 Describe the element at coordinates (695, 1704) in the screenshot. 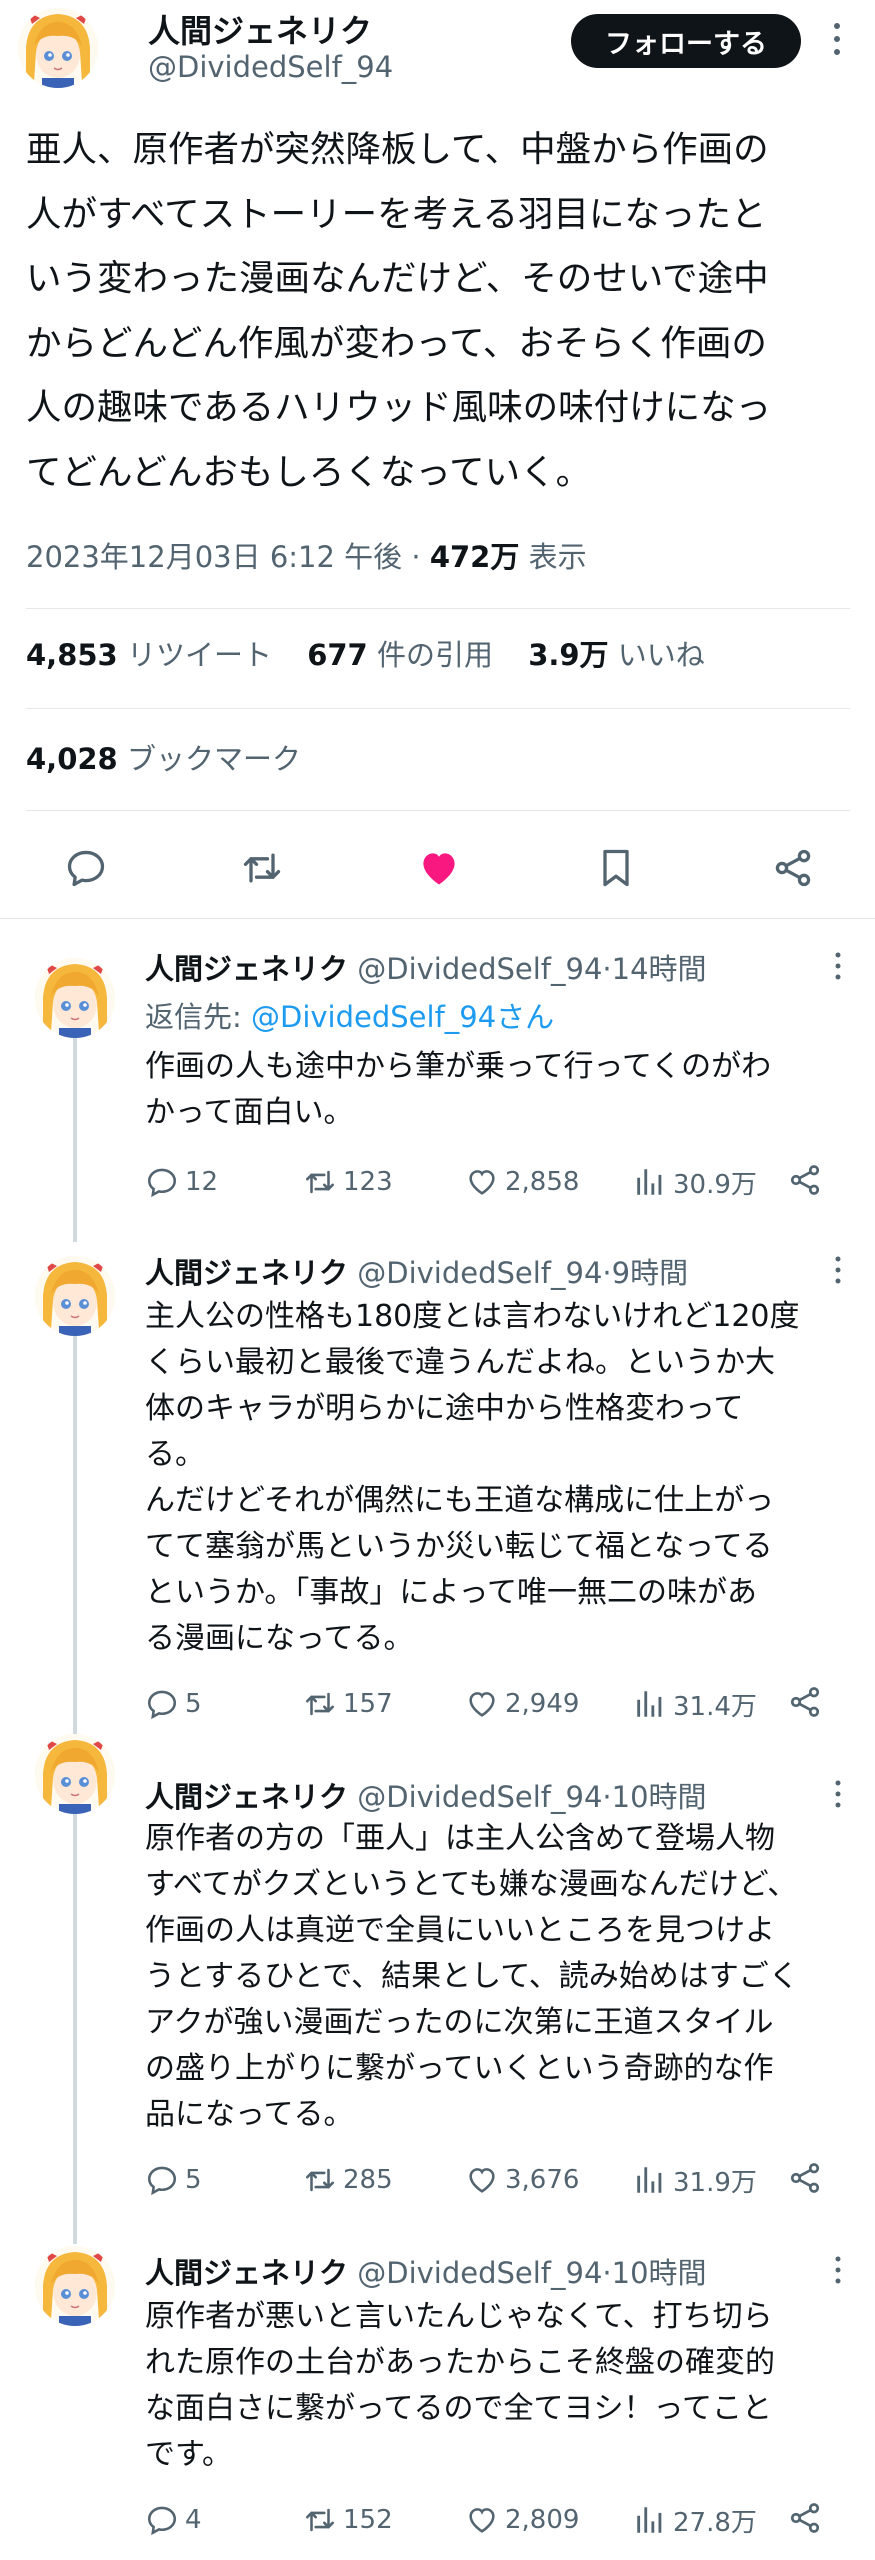

I see `views-button: 31.4万` at that location.